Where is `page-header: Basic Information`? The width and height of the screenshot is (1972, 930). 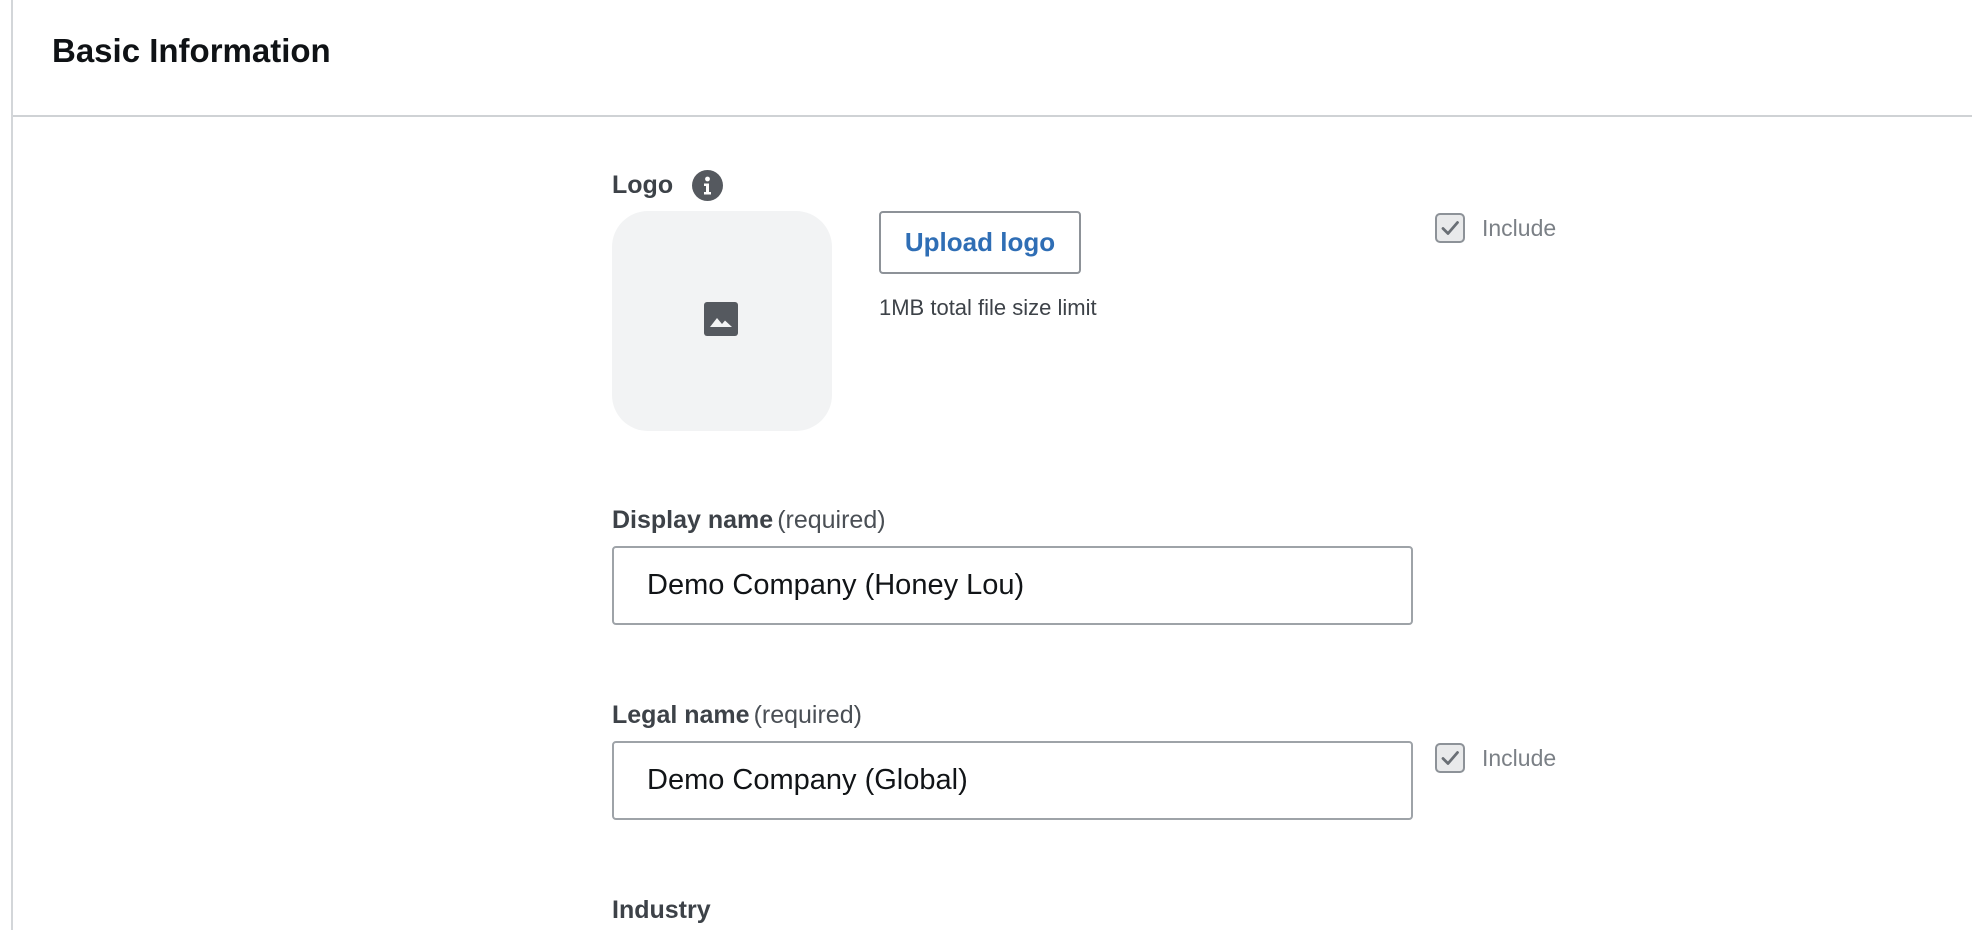 page-header: Basic Information is located at coordinates (992, 58).